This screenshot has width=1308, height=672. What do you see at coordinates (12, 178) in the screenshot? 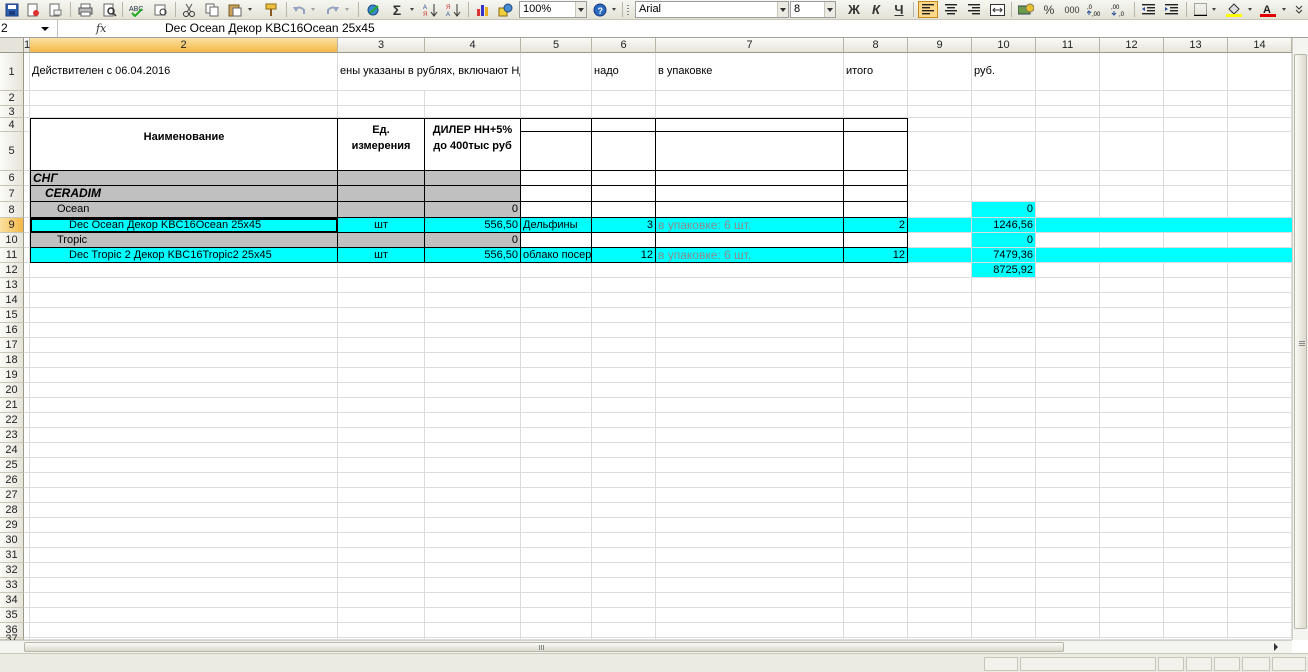
I see `row-header-6: 6` at bounding box center [12, 178].